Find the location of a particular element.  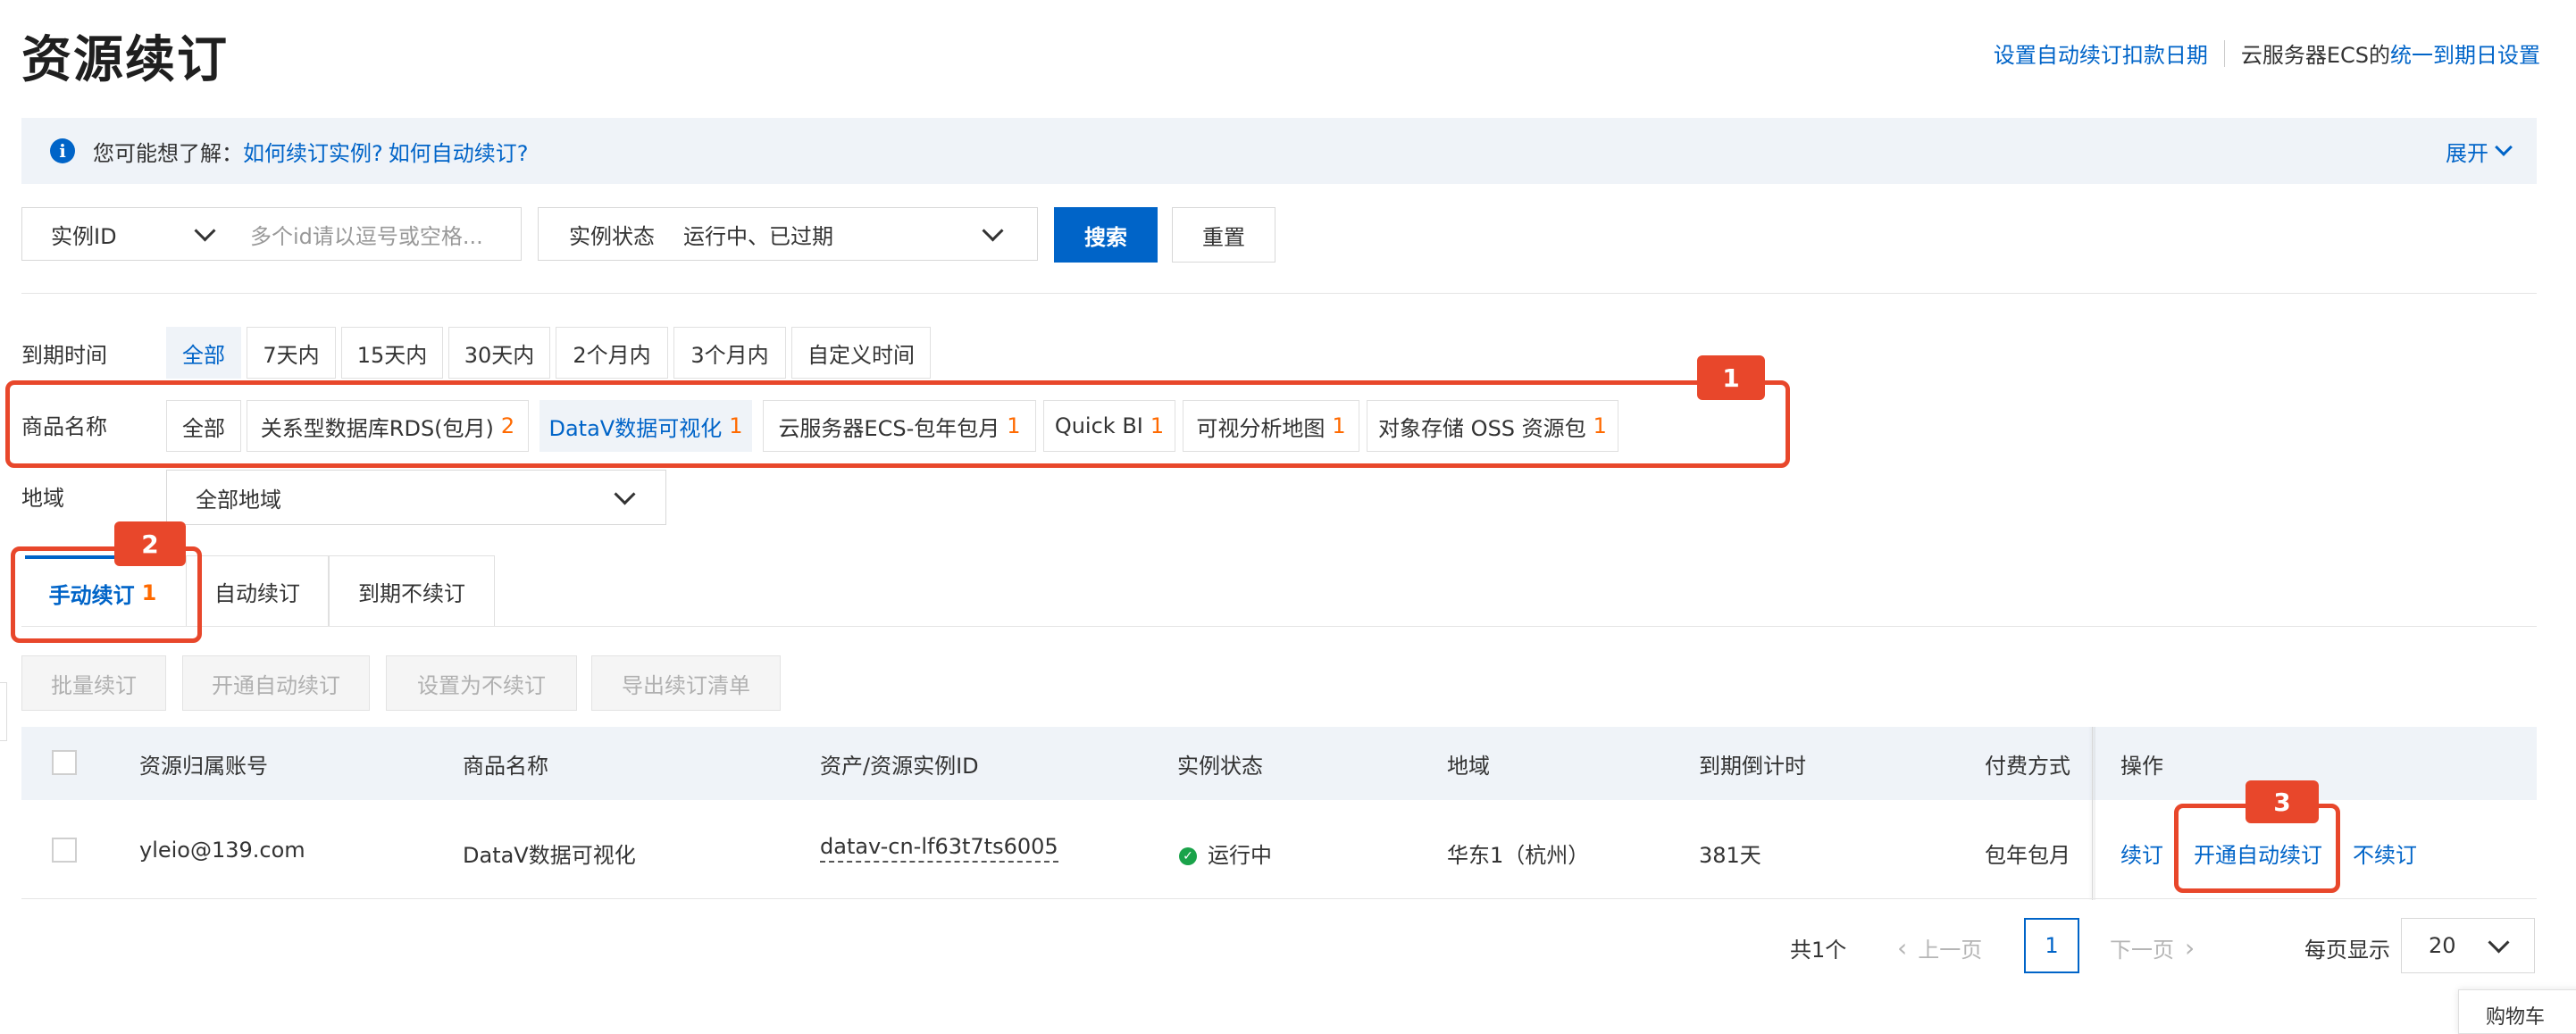

tab-label: 自动续订 is located at coordinates (257, 594).